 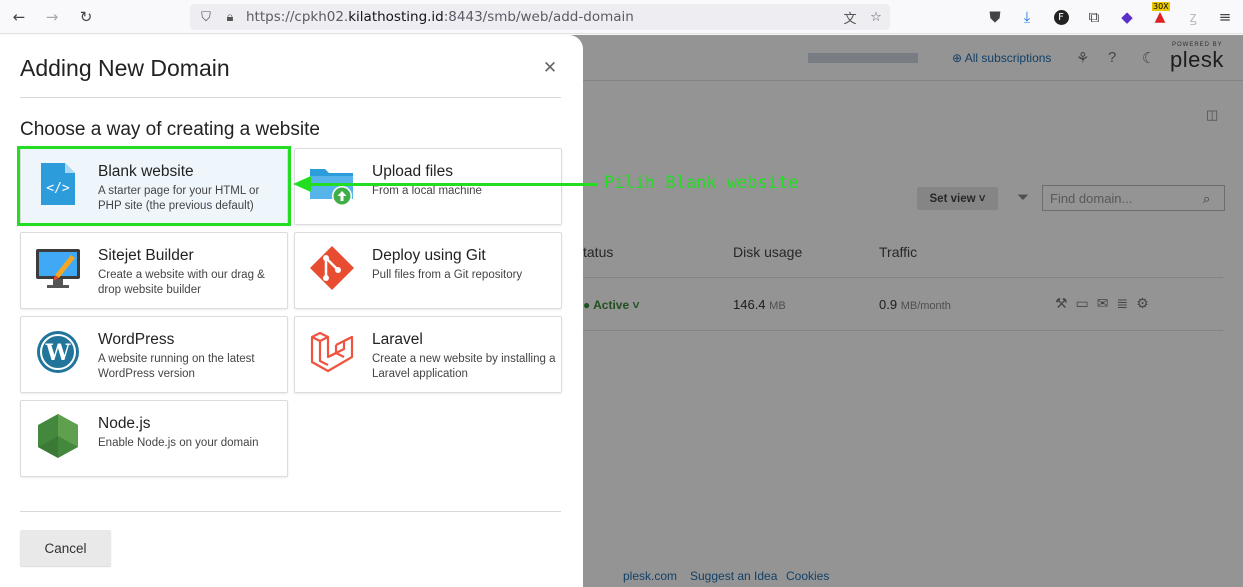 I want to click on option-title: Upload files, so click(x=412, y=171).